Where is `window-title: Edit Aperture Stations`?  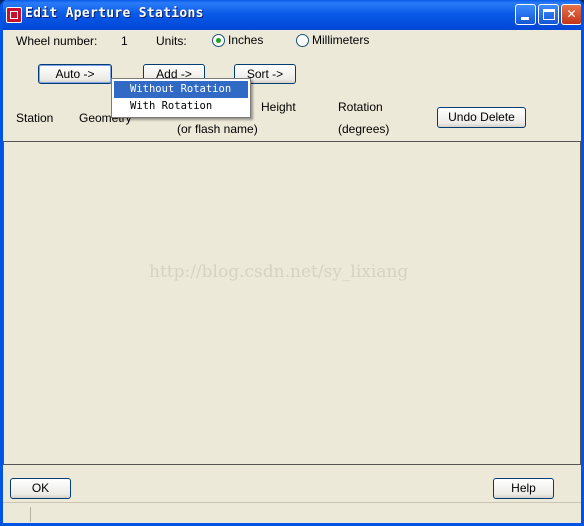
window-title: Edit Aperture Stations is located at coordinates (114, 13).